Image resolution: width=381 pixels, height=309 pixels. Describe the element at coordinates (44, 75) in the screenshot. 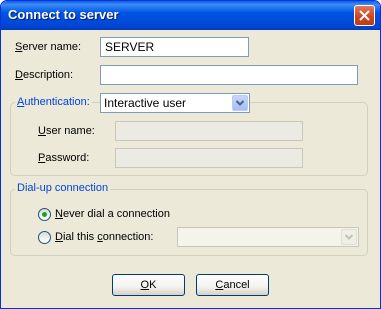

I see `description-label: Description:` at that location.